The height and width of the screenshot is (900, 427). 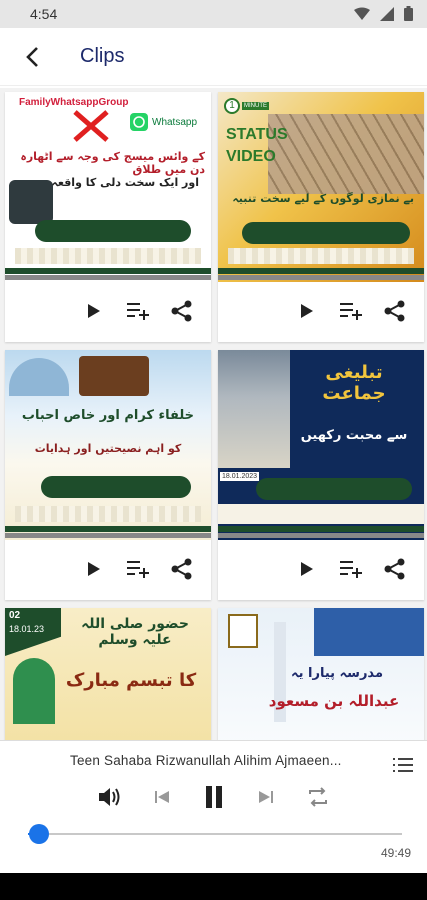 I want to click on seek-bar, so click(x=210, y=834).